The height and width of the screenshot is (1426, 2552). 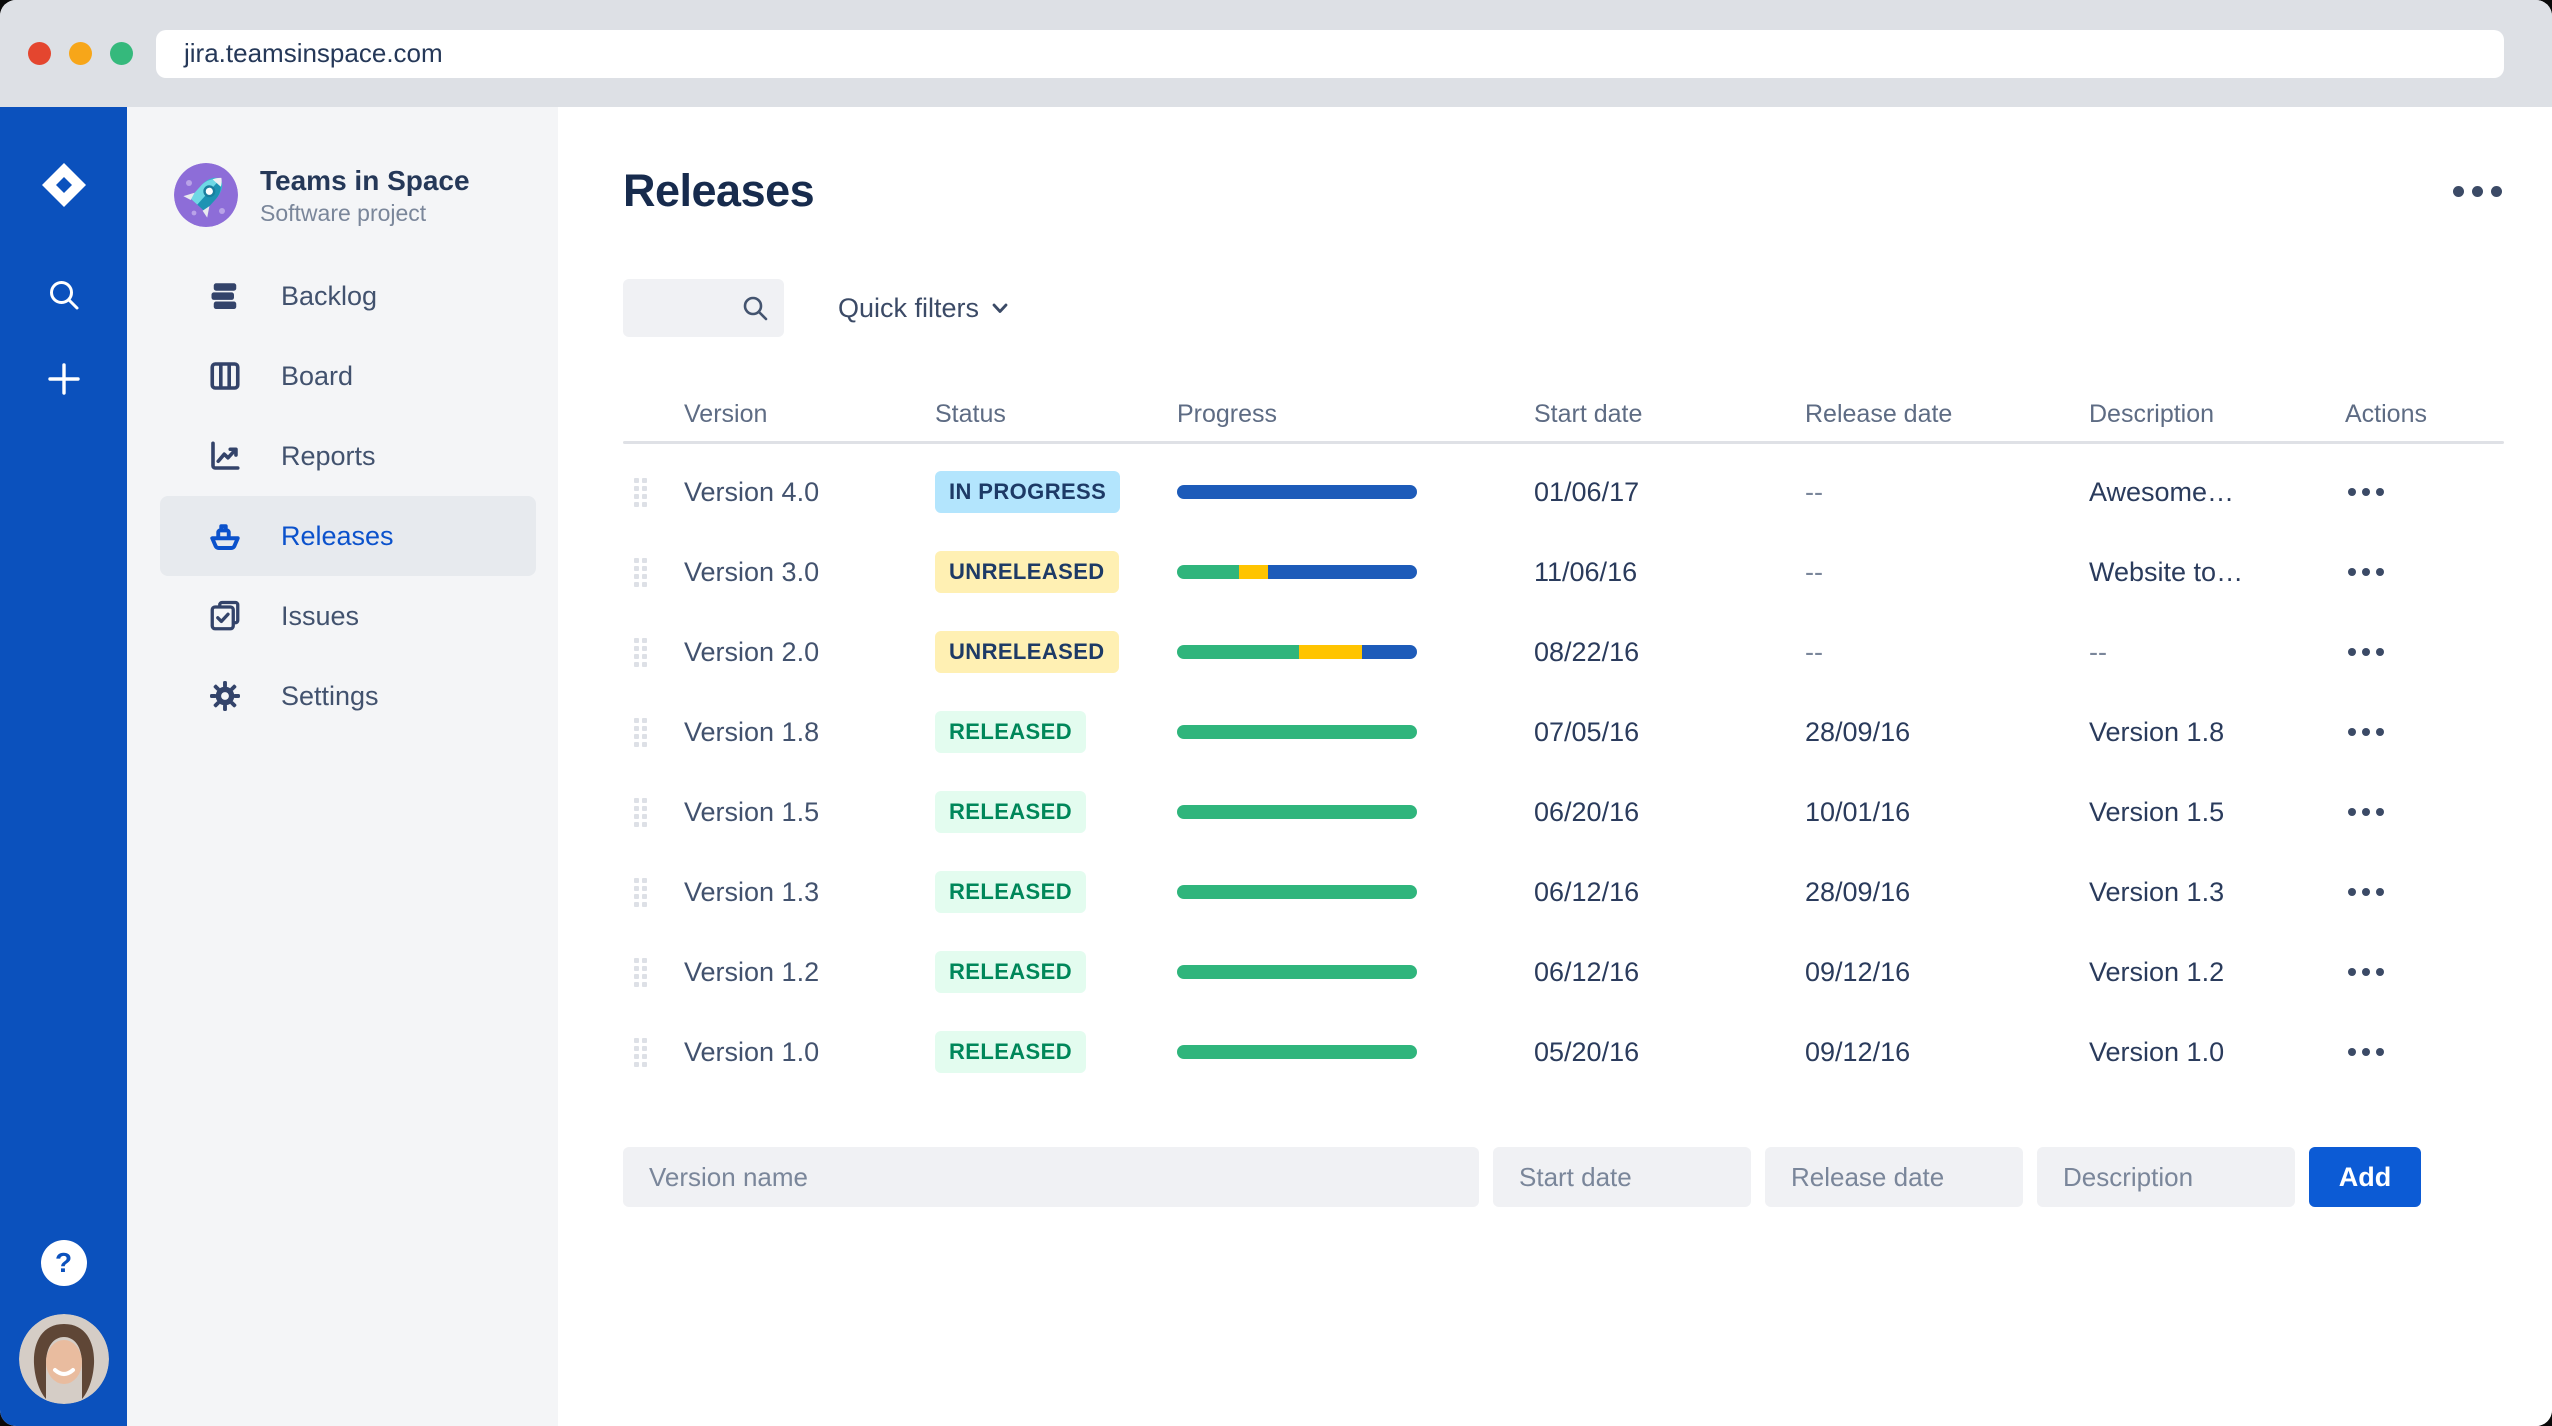 I want to click on page-title: Releases, so click(x=719, y=190).